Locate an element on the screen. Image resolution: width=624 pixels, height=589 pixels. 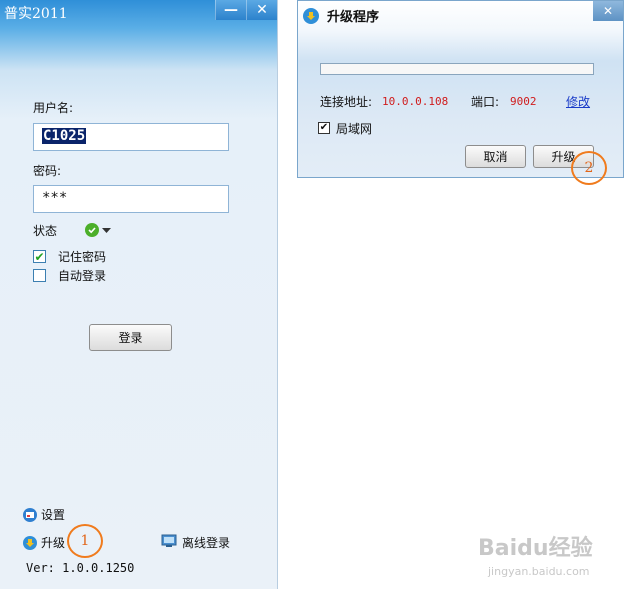
settings-link: 设置 is located at coordinates (44, 514).